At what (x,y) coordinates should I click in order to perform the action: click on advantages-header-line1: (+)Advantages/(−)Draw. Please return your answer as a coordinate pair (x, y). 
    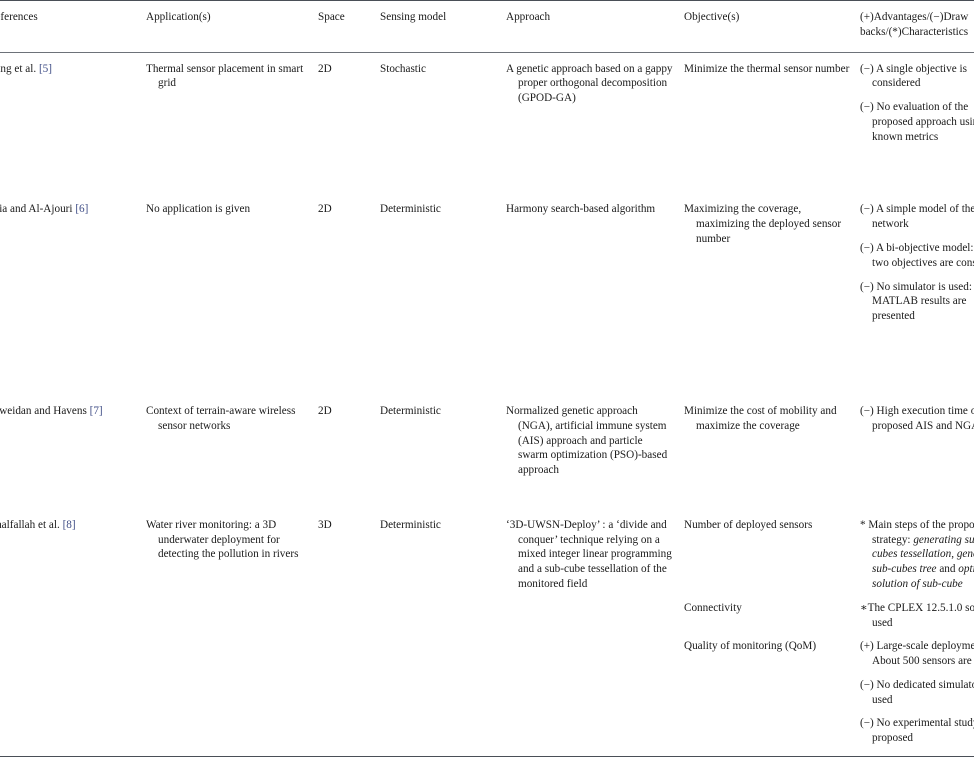
    Looking at the image, I should click on (914, 17).